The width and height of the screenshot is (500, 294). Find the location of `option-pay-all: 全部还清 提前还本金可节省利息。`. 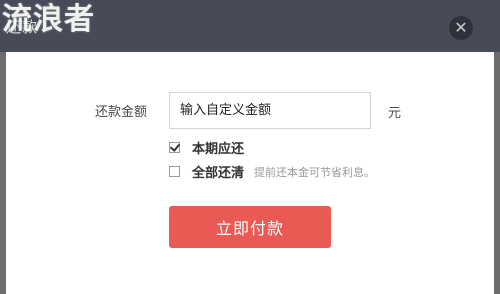

option-pay-all: 全部还清 提前还本金可节省利息。 is located at coordinates (272, 171).